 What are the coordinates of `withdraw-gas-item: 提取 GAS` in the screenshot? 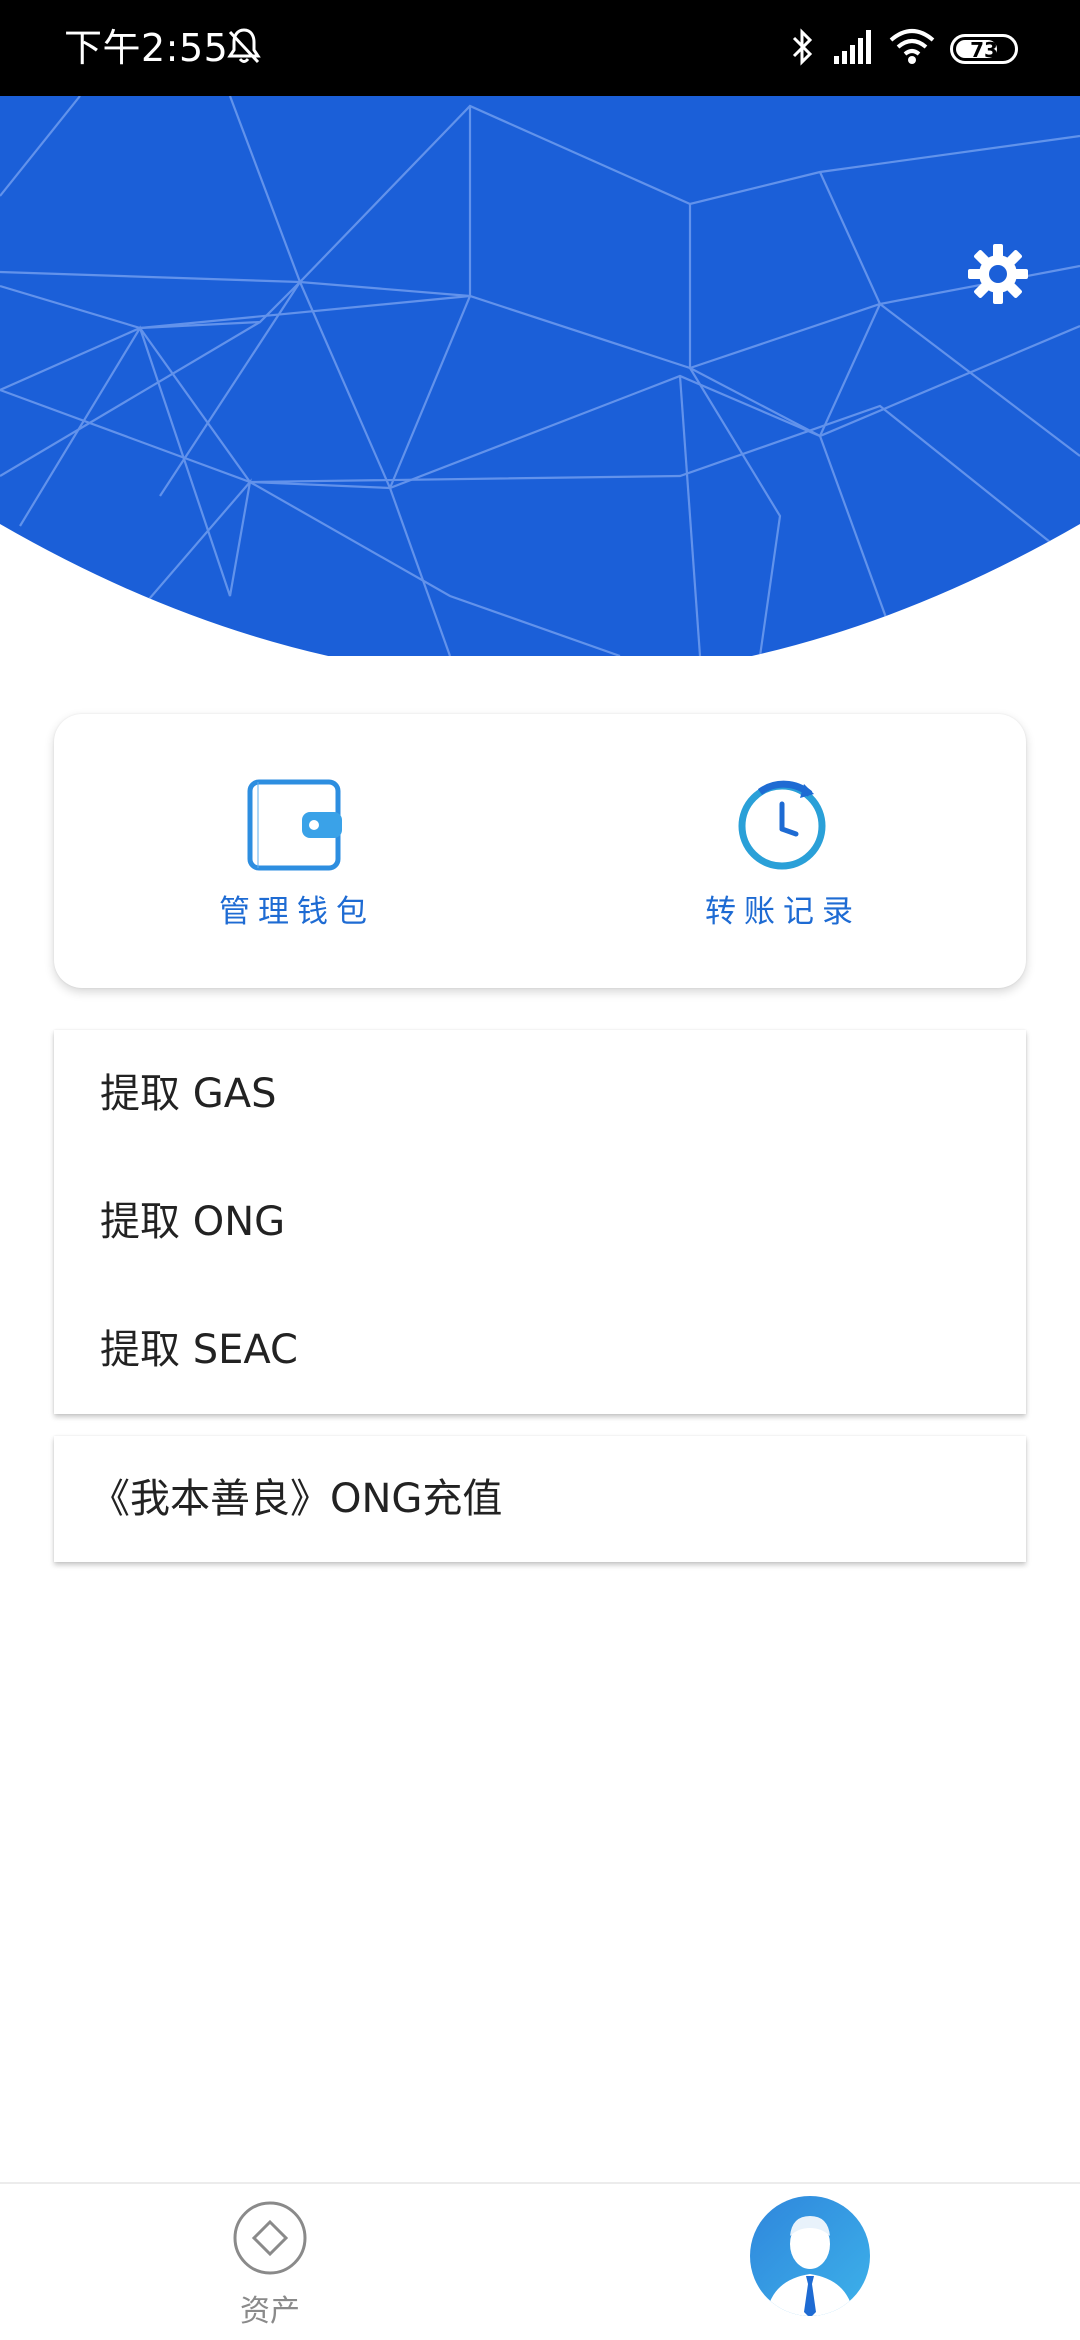 It's located at (540, 1094).